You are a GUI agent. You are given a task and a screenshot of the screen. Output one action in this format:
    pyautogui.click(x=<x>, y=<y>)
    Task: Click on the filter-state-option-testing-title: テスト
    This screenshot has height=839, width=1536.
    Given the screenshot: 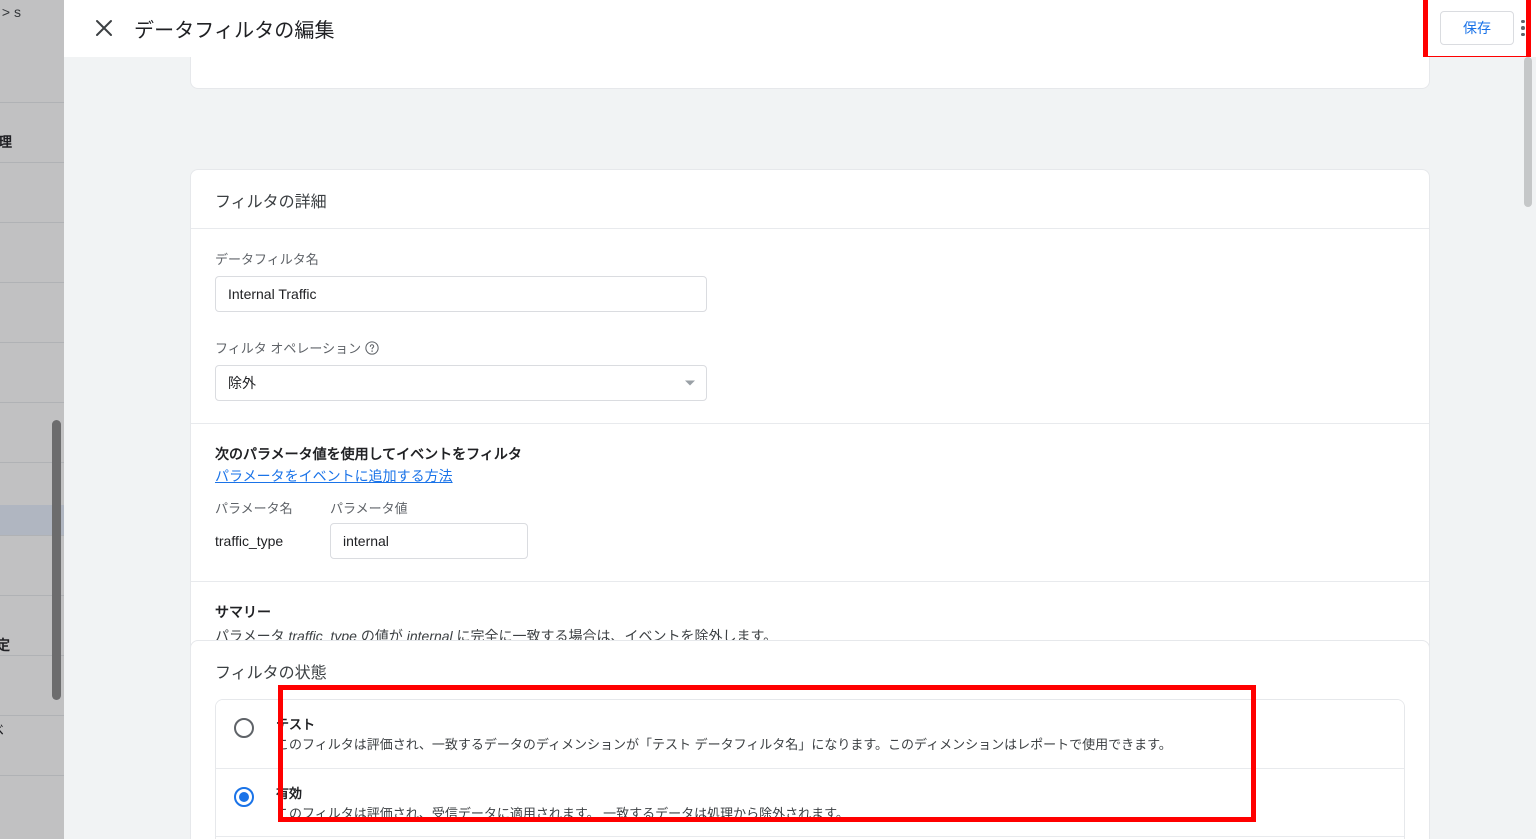 What is the action you would take?
    pyautogui.click(x=296, y=724)
    